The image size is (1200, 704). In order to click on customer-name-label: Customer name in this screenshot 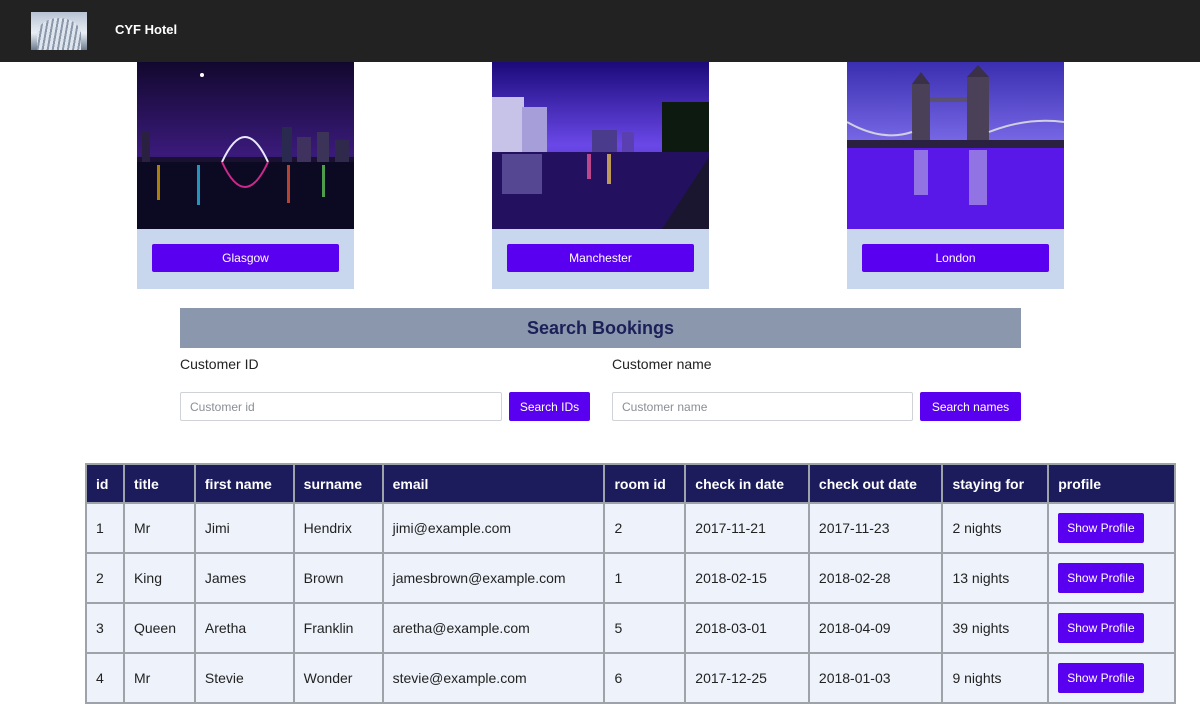, I will do `click(662, 364)`.